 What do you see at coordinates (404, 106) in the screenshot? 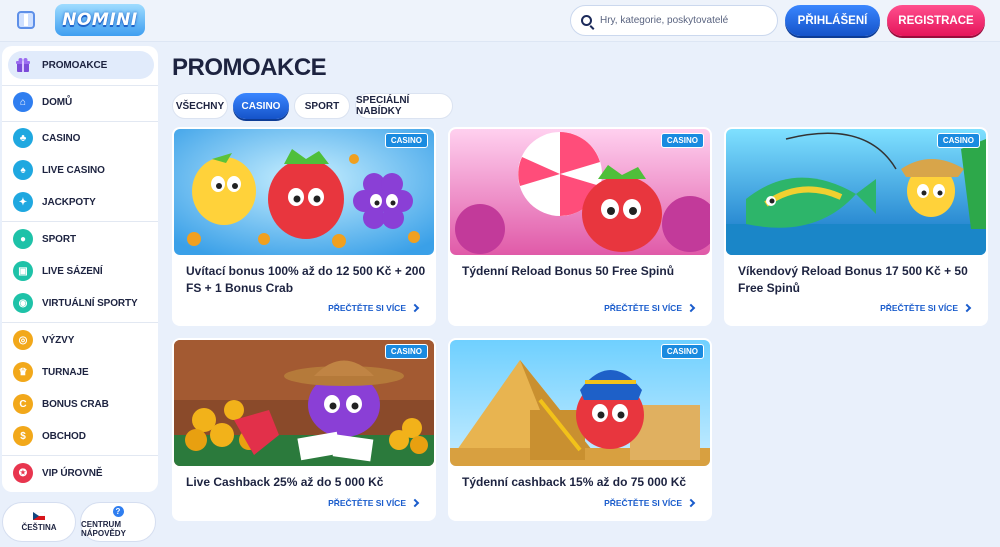
I see `tab-specialni-nabidky: SPECIÁLNÍ NABÍDKY` at bounding box center [404, 106].